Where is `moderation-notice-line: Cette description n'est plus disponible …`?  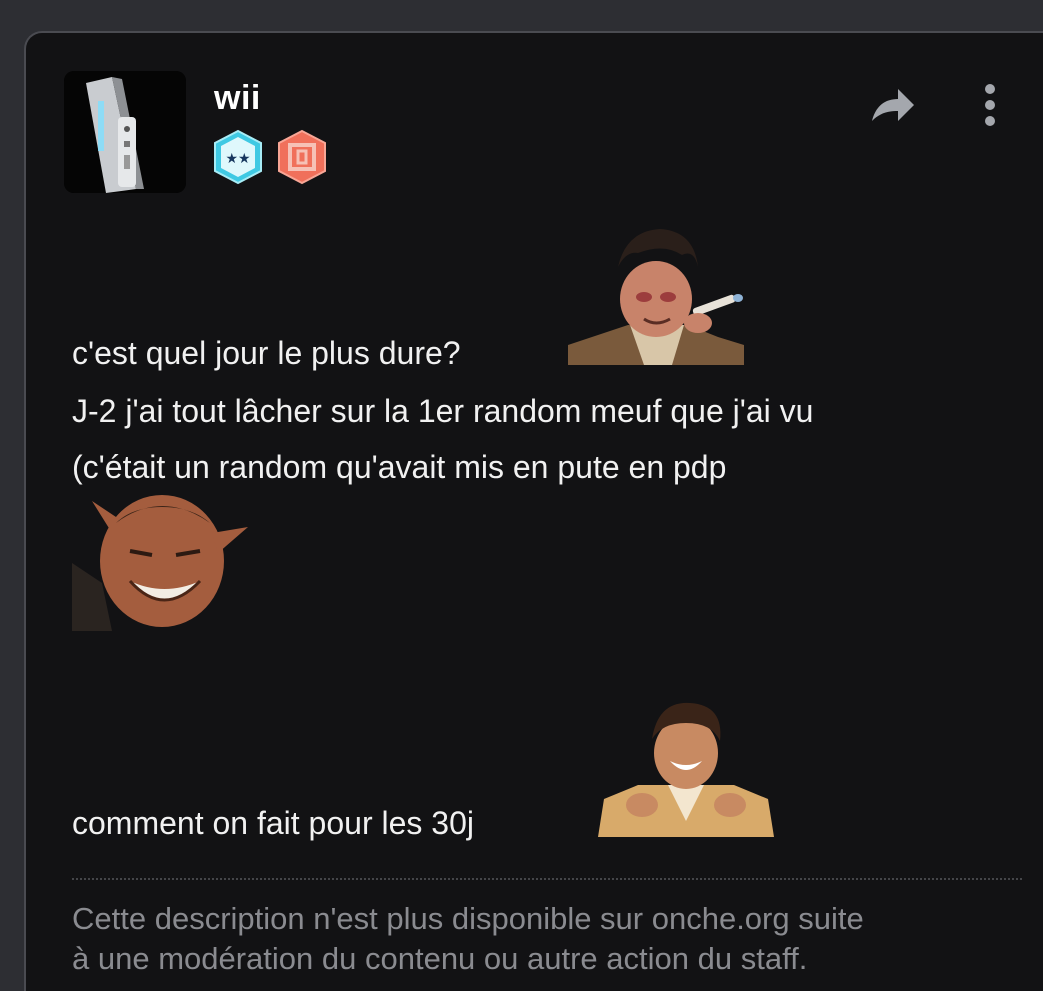 moderation-notice-line: Cette description n'est plus disponible … is located at coordinates (468, 918).